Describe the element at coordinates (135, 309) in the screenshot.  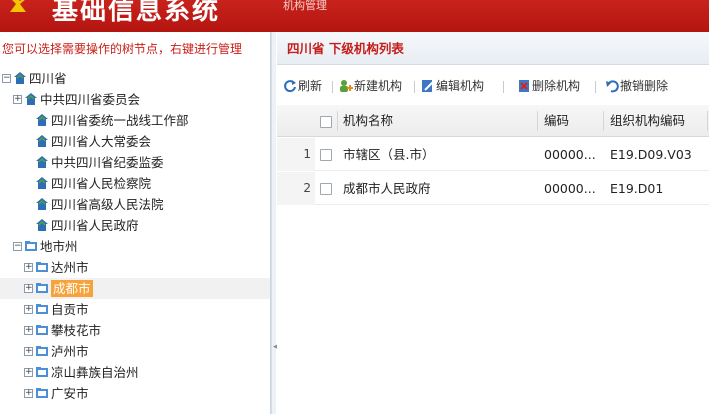
I see `tree-node: + 自贡市` at that location.